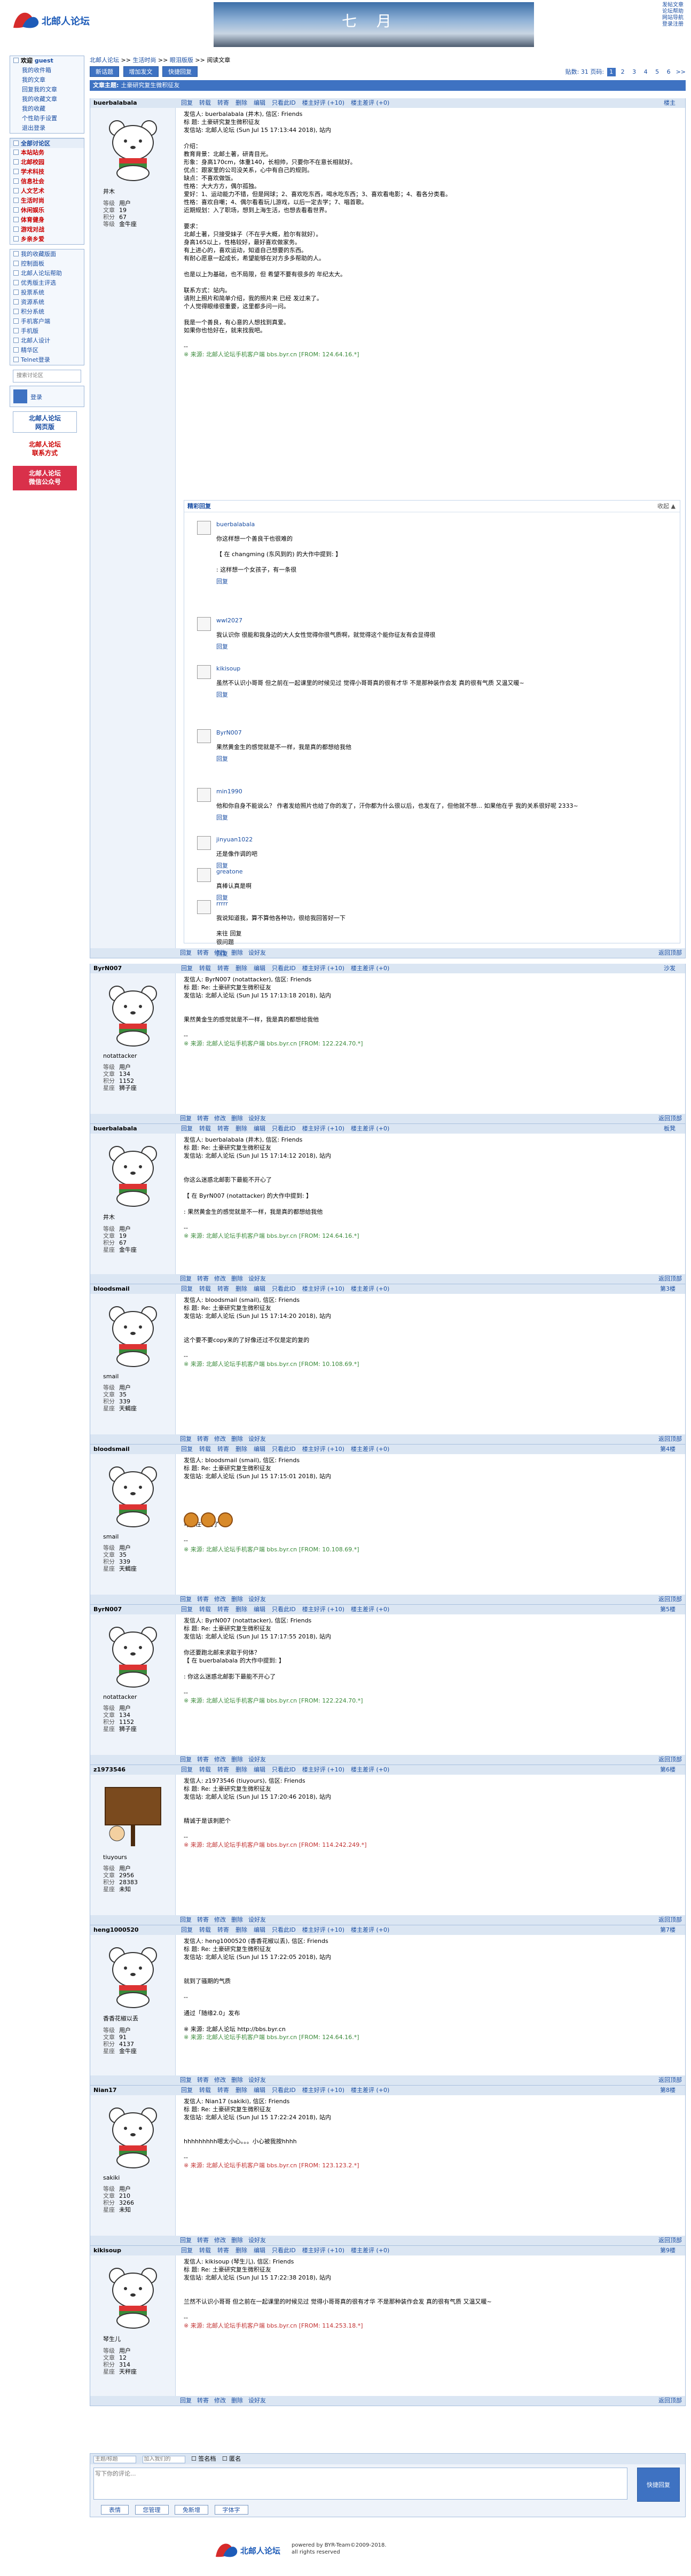  I want to click on top-link-post: 发帖文章, so click(675, 5).